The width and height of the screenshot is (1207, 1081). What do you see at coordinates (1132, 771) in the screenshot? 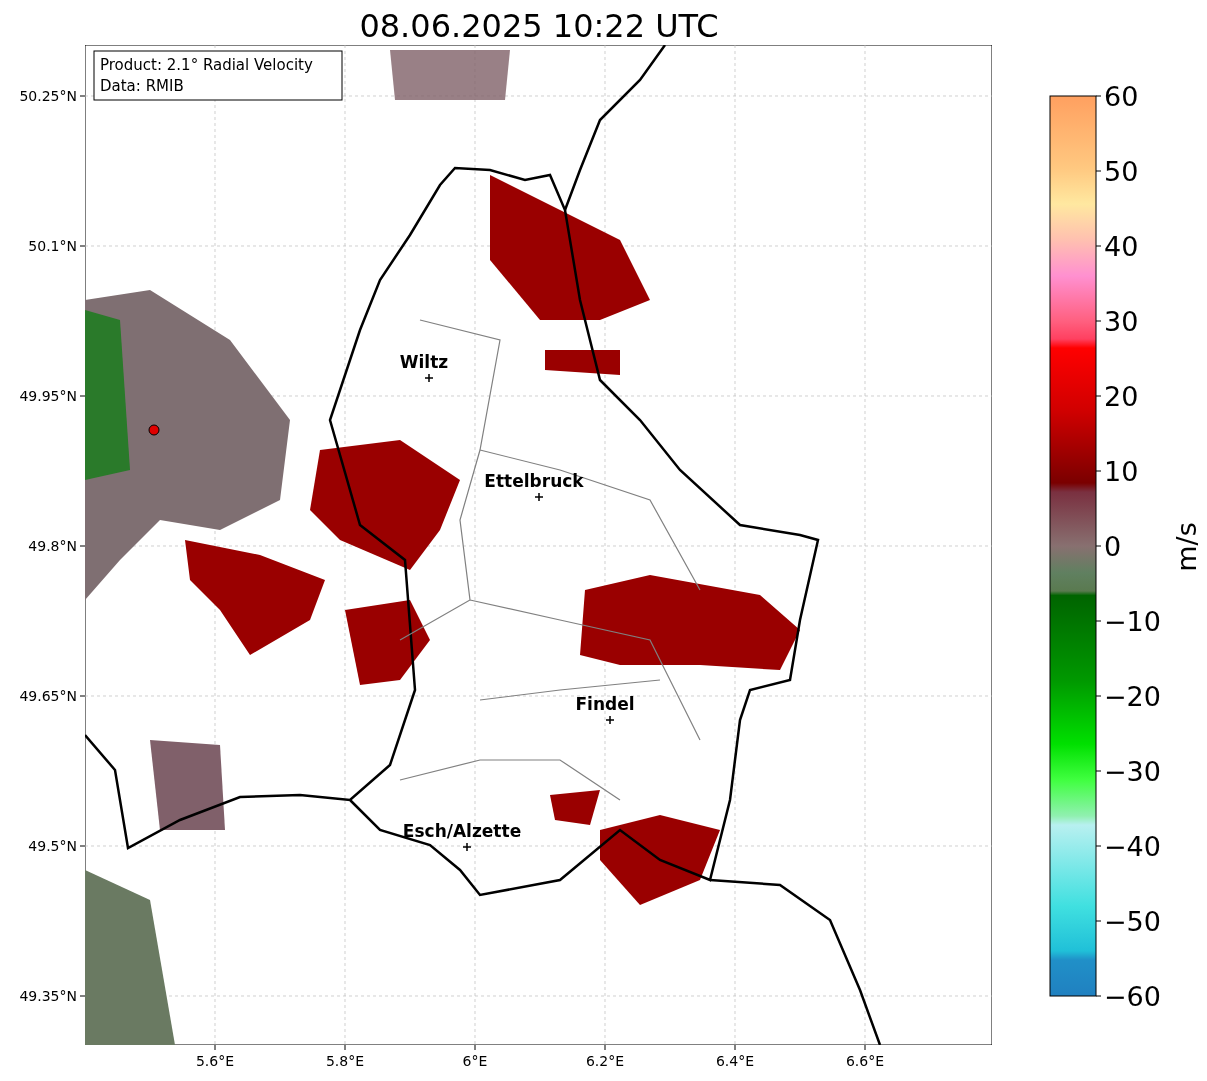
I see `colorbar-tick-label: −30` at bounding box center [1132, 771].